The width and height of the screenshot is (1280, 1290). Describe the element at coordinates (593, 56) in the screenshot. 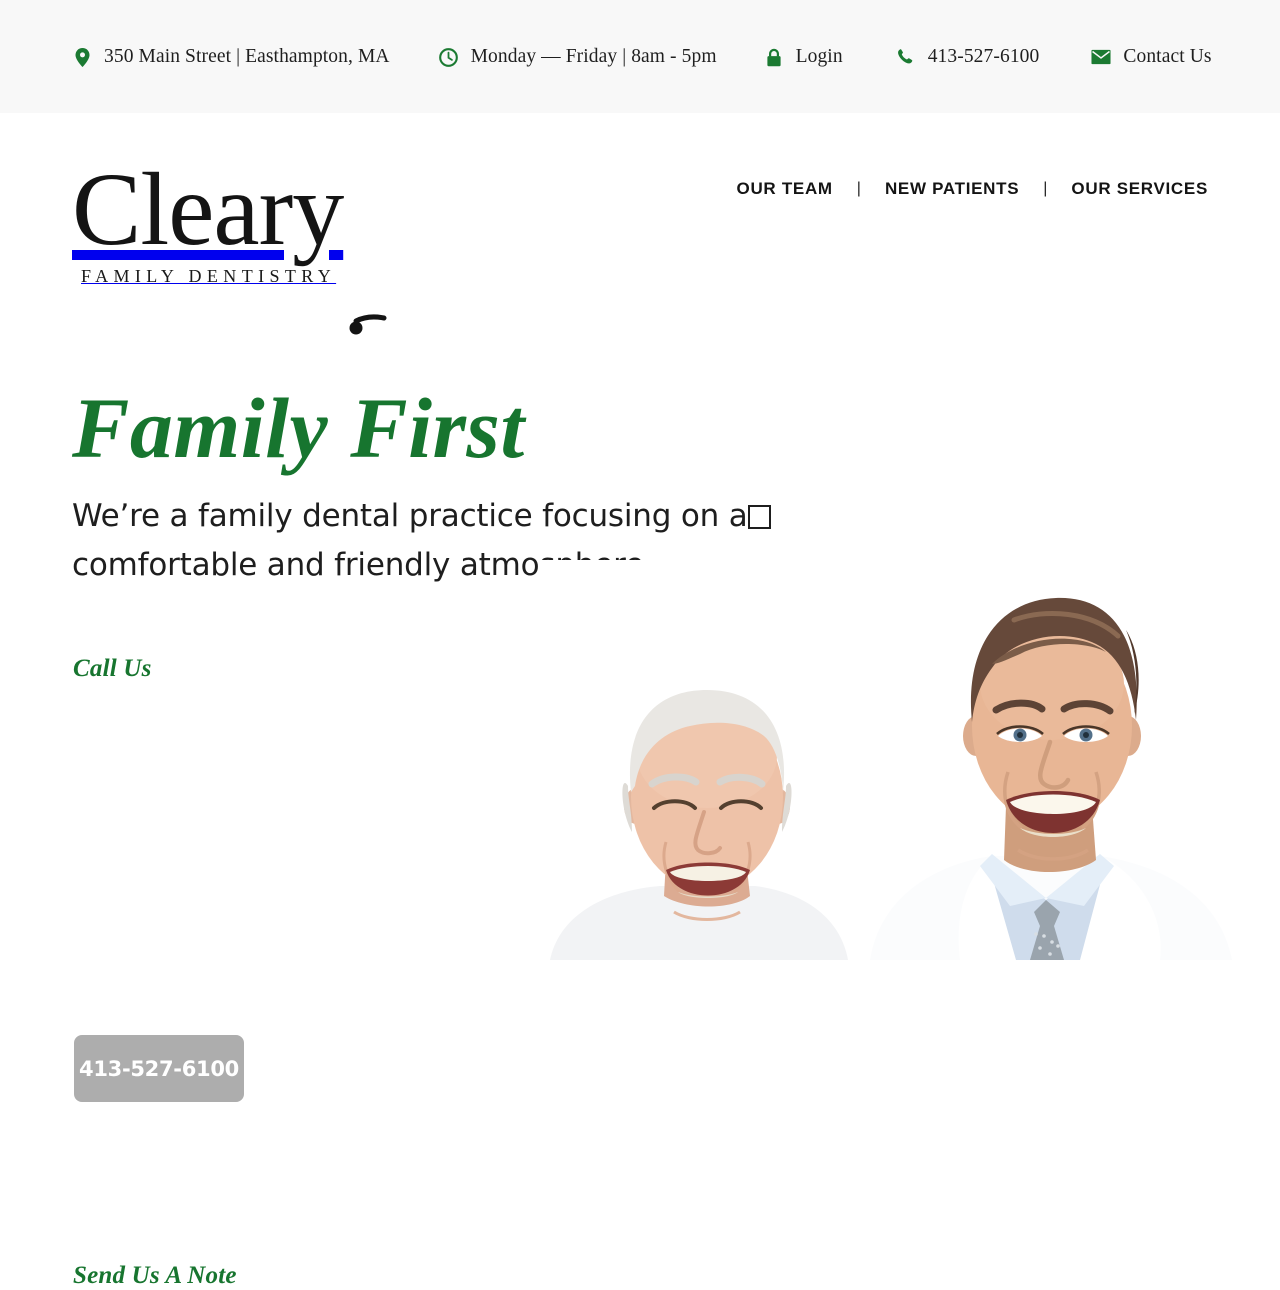

I see `topbar-hours-text: Monday — Friday | 8am - 5pm` at that location.